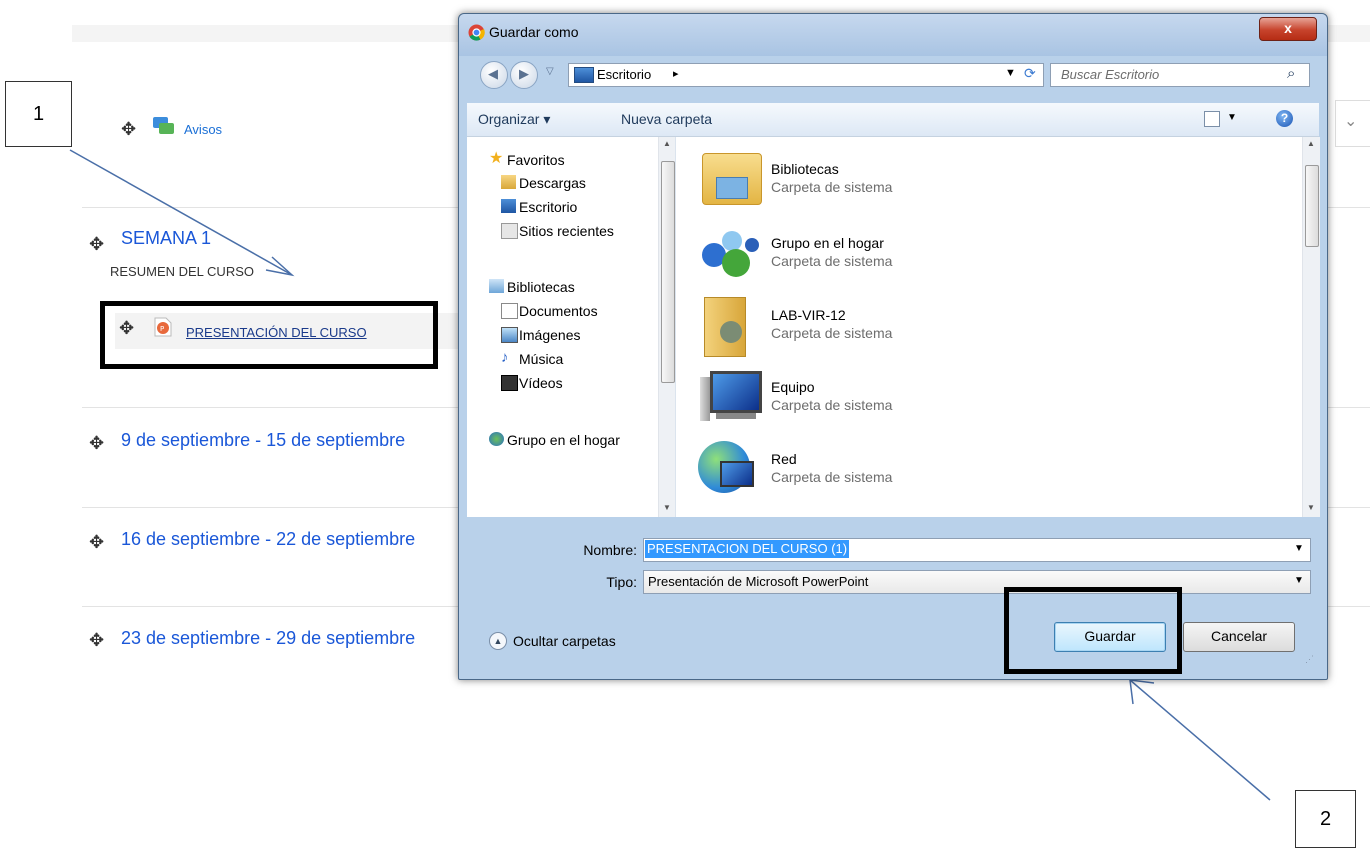 The width and height of the screenshot is (1370, 848). What do you see at coordinates (1010, 73) in the screenshot?
I see `address-dropdown-icon: ▼` at bounding box center [1010, 73].